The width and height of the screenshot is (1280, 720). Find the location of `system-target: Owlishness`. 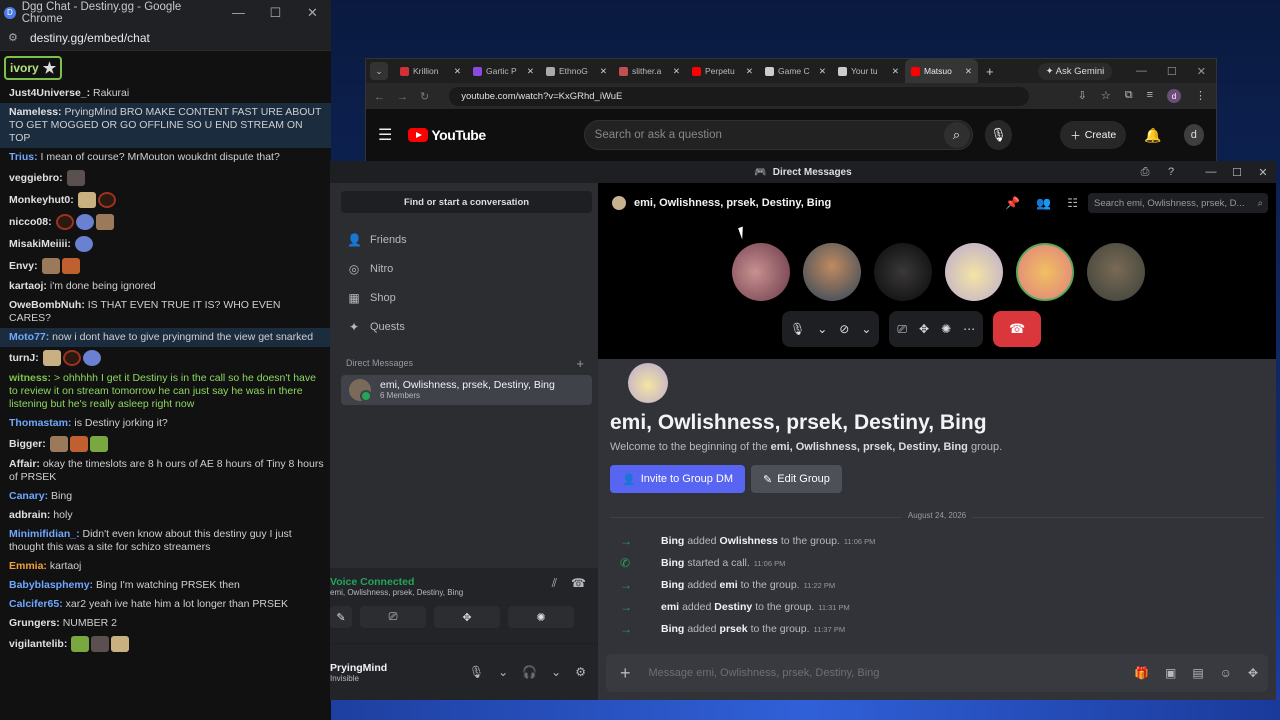

system-target: Owlishness is located at coordinates (749, 541).